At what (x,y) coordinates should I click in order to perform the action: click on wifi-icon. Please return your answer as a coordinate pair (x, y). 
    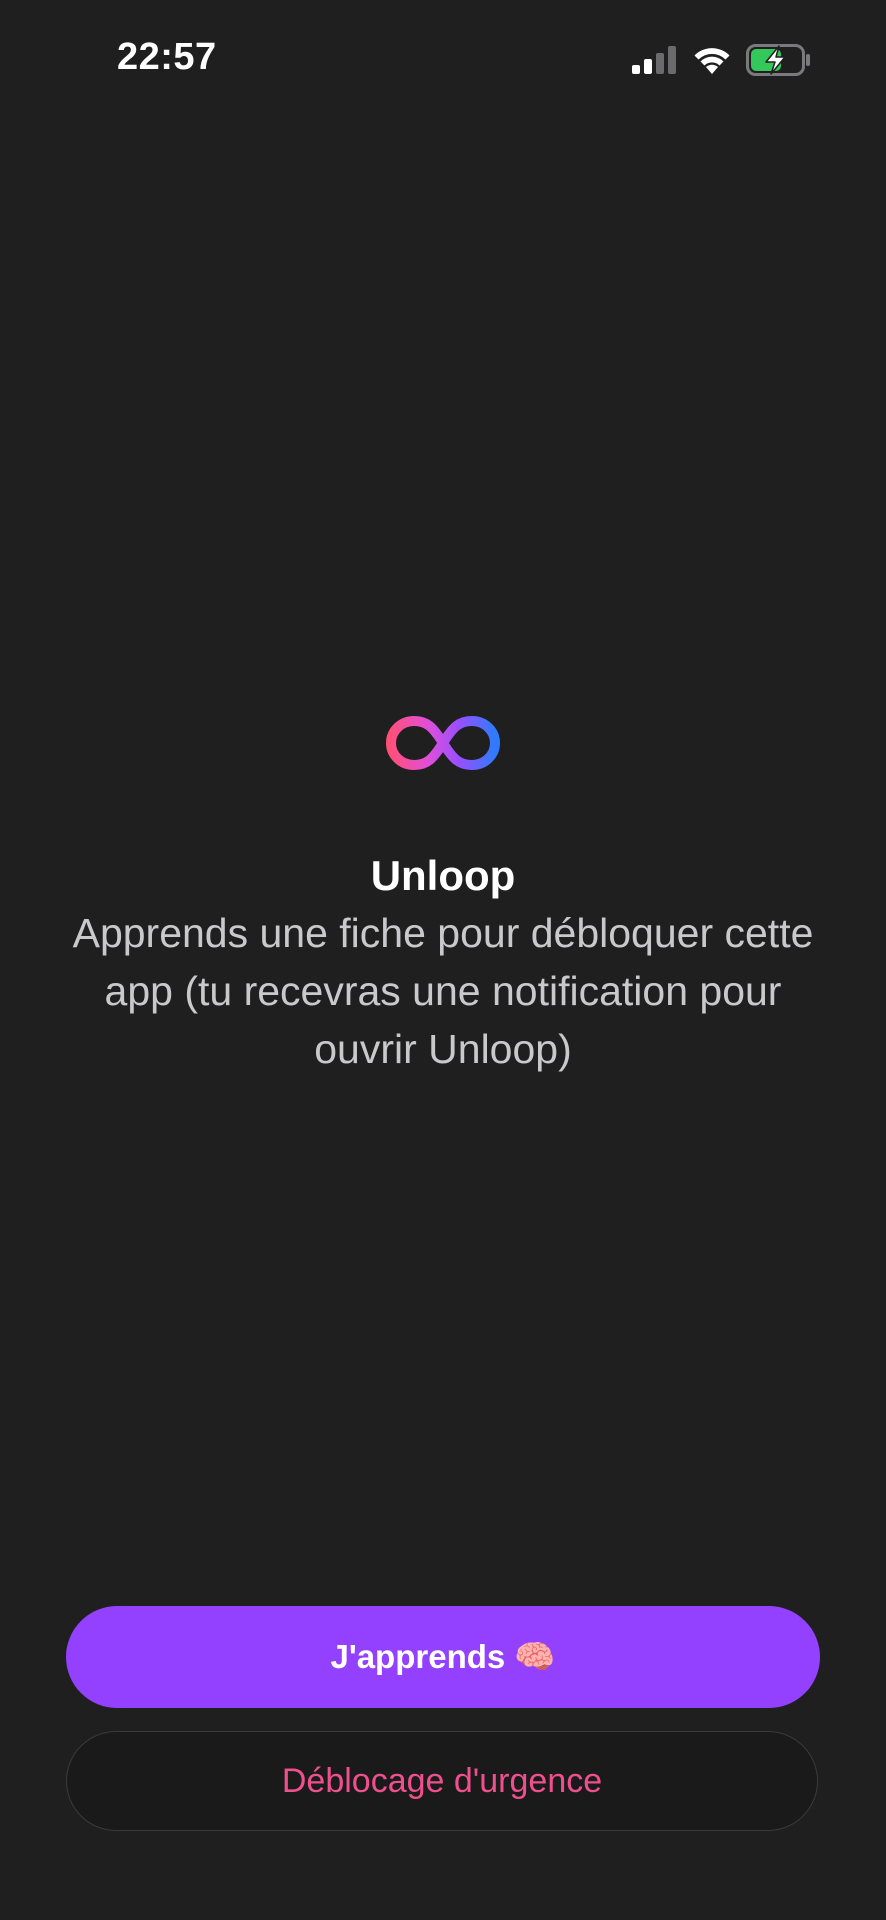
    Looking at the image, I should click on (712, 60).